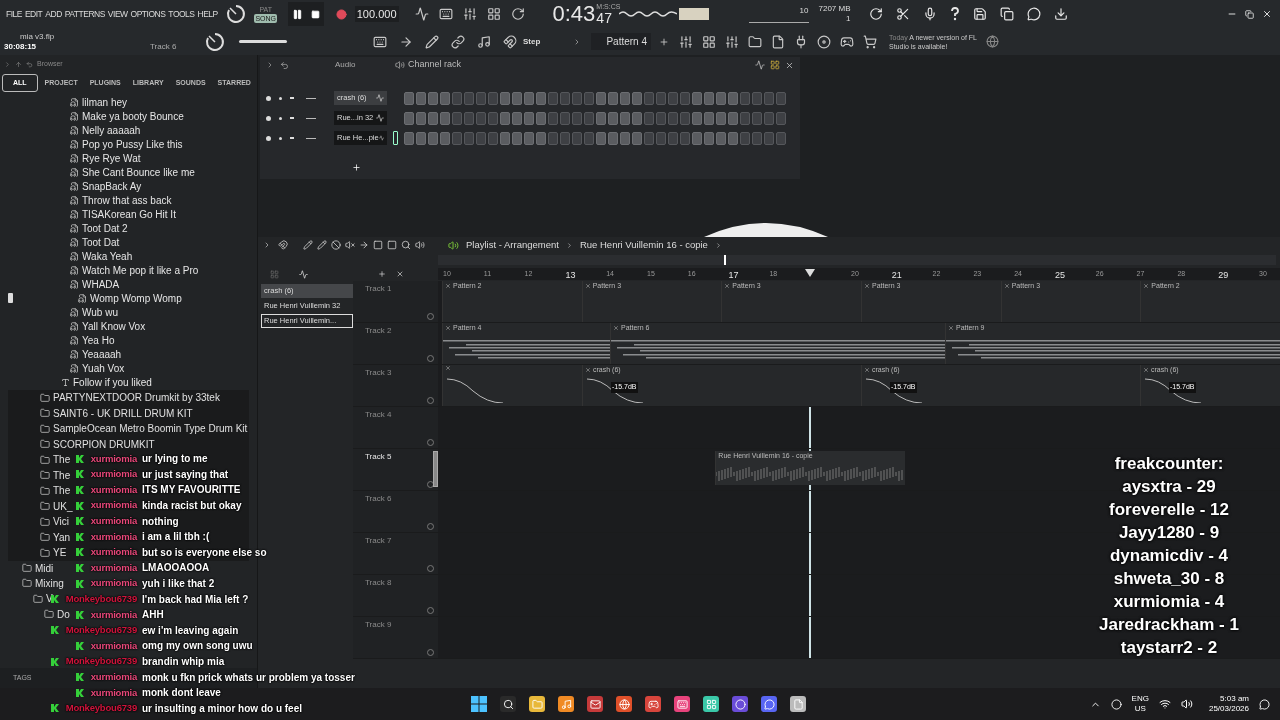 The width and height of the screenshot is (1280, 720). Describe the element at coordinates (98, 340) in the screenshot. I see `browser-item: Yea Ho` at that location.